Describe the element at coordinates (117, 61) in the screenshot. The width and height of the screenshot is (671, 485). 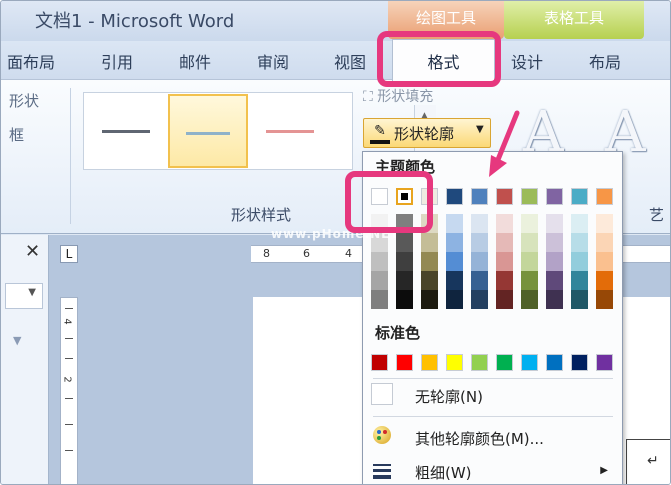
I see `tab-references: 引用` at that location.